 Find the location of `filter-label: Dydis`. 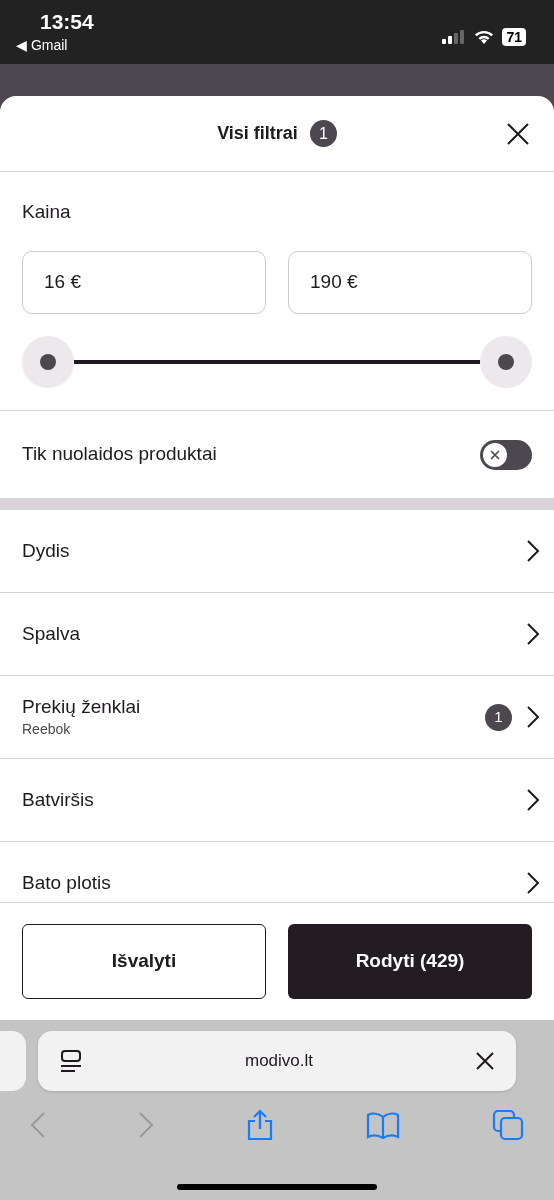

filter-label: Dydis is located at coordinates (46, 551).